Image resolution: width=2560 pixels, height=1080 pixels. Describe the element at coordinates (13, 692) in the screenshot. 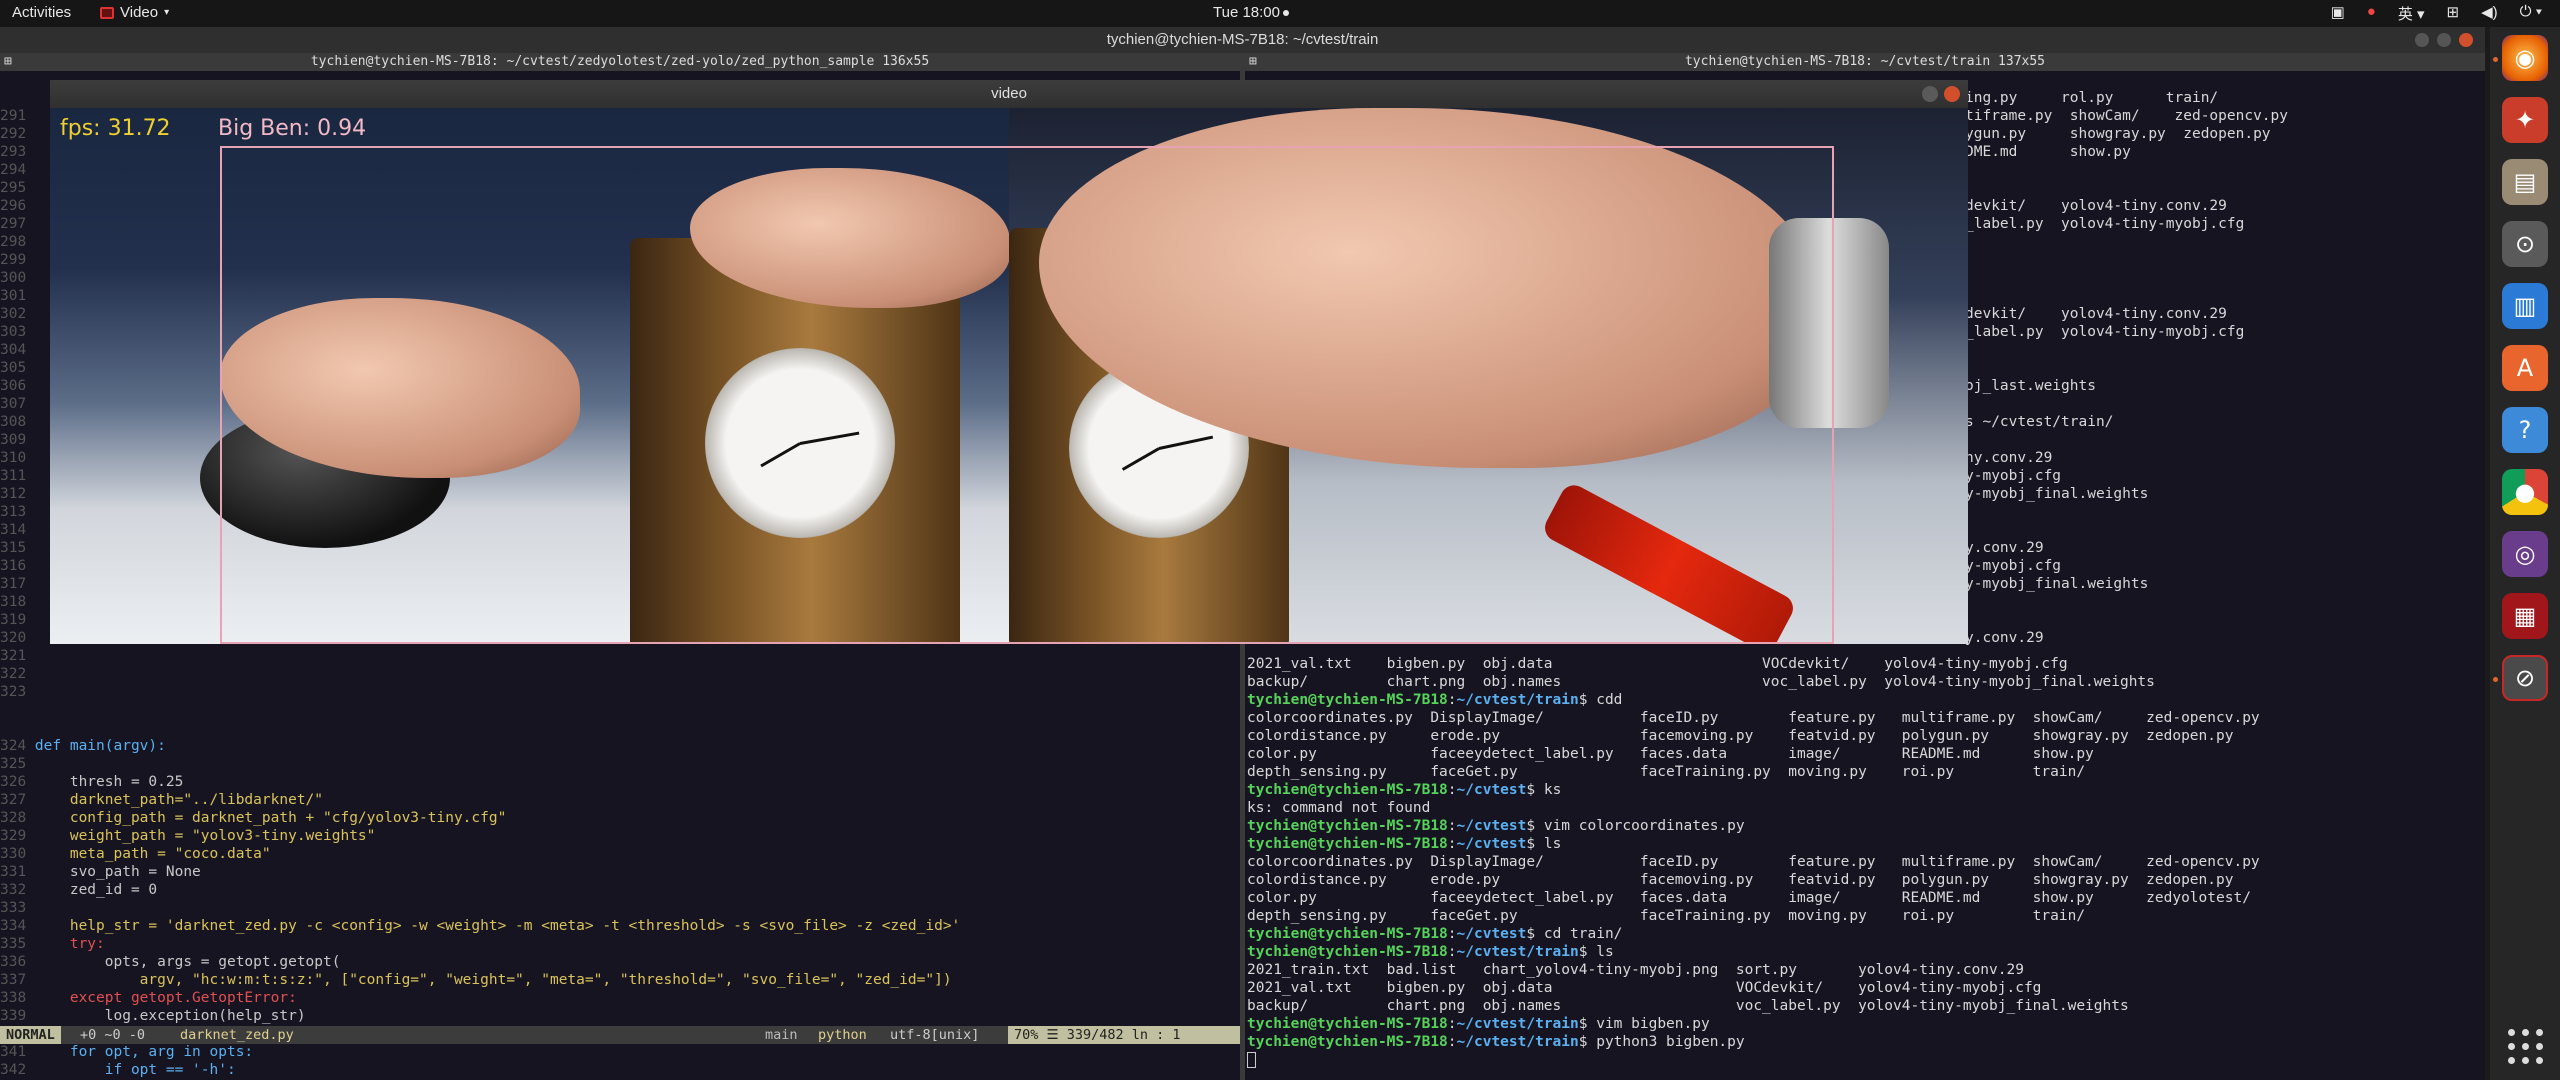

I see `line-number: 323` at that location.